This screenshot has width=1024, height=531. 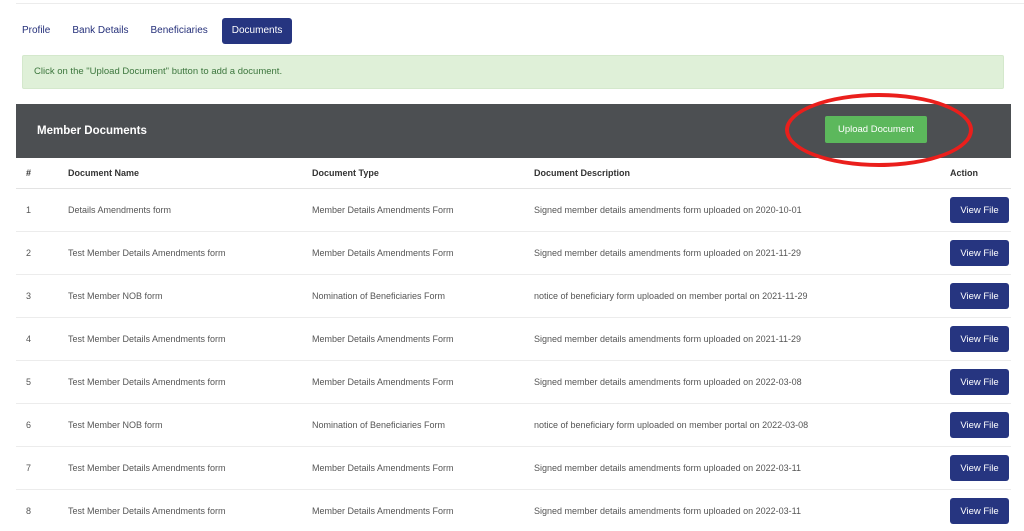 What do you see at coordinates (100, 31) in the screenshot?
I see `tab-bank-details: Bank Details` at bounding box center [100, 31].